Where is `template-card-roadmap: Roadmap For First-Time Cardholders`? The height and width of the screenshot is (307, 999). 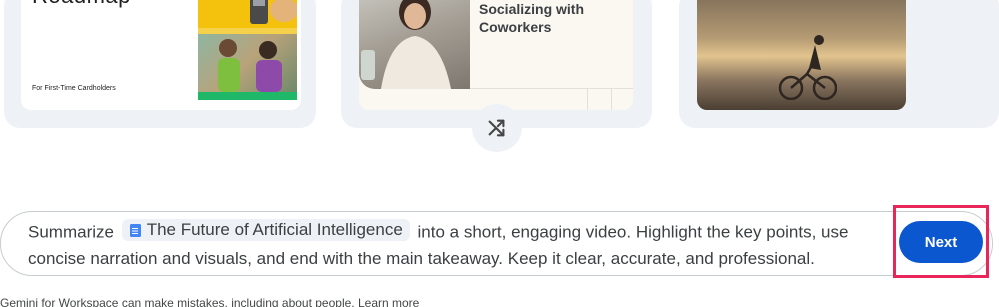
template-card-roadmap: Roadmap For First-Time Cardholders is located at coordinates (160, 64).